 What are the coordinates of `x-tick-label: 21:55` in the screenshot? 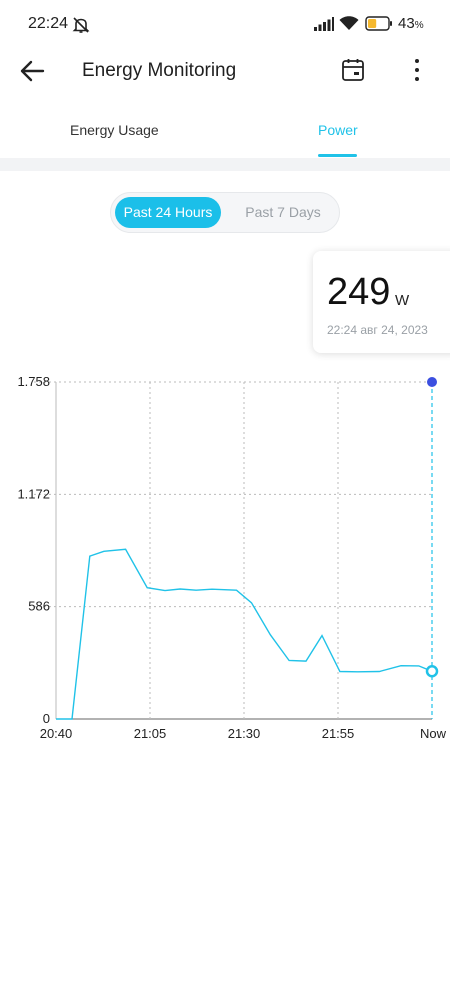 It's located at (338, 733).